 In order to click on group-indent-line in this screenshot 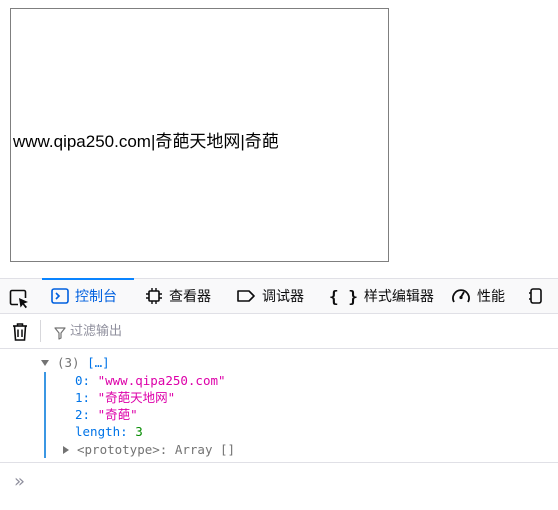, I will do `click(45, 415)`.